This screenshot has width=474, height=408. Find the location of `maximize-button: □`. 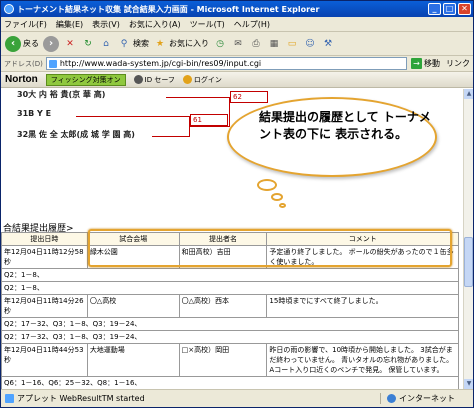

maximize-button: □ is located at coordinates (449, 9).